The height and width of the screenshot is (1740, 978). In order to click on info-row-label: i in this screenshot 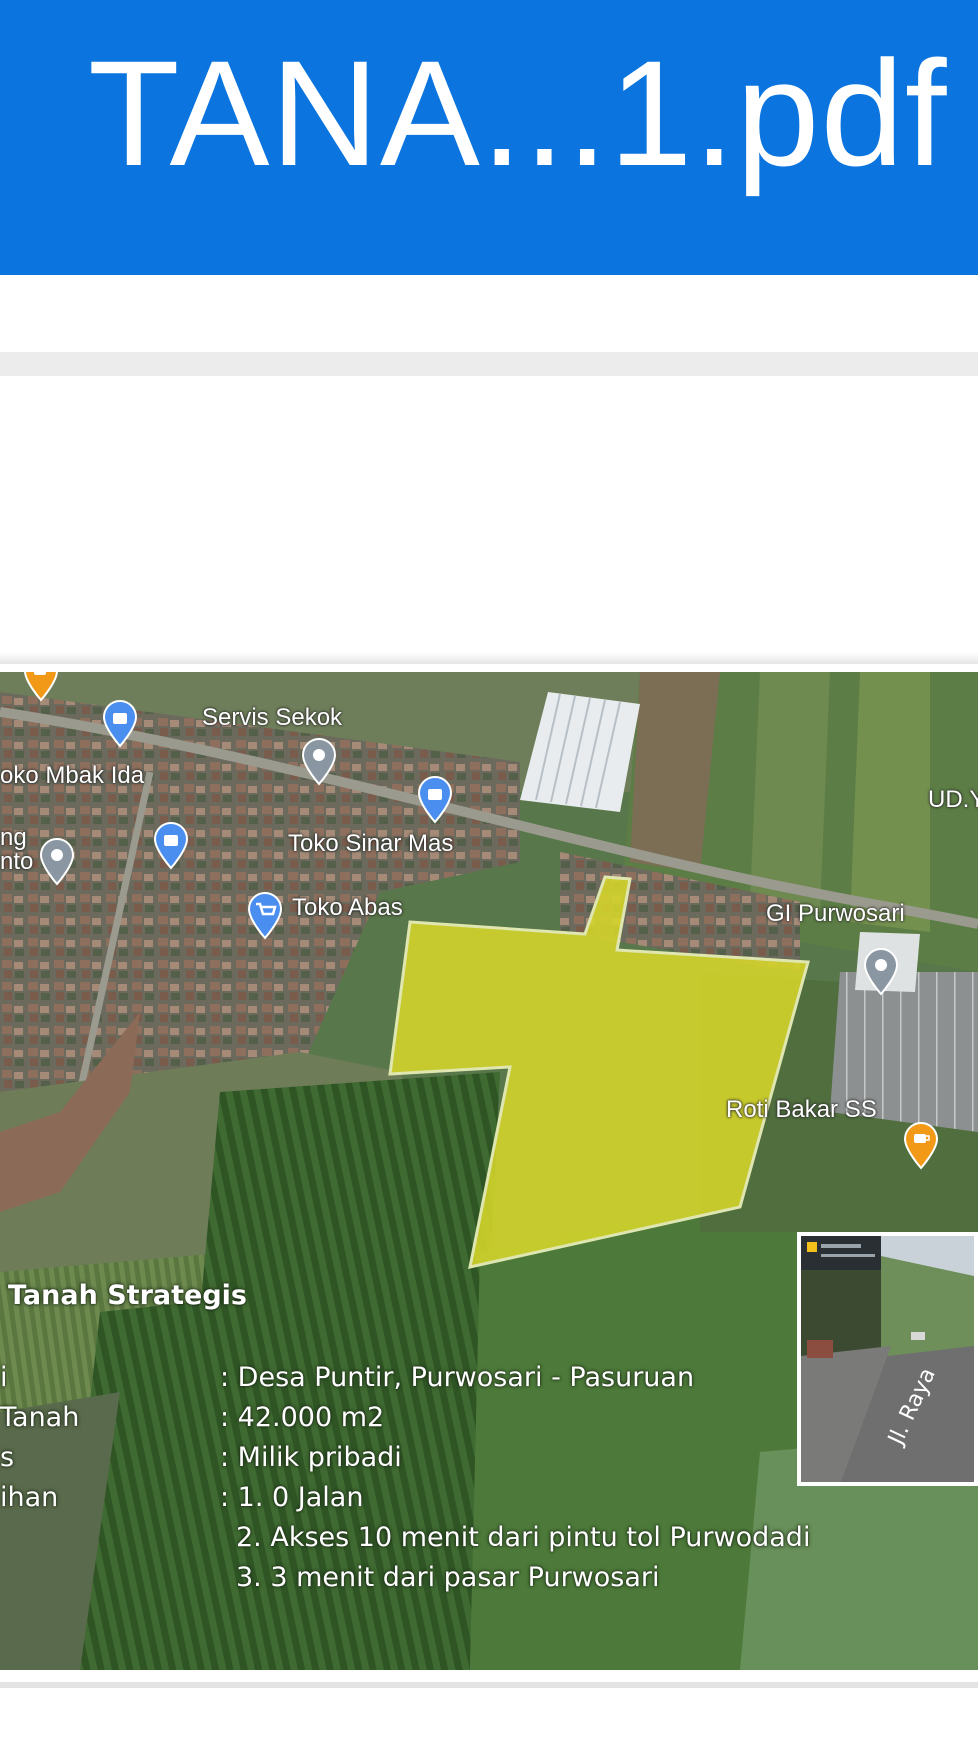, I will do `click(4, 1377)`.